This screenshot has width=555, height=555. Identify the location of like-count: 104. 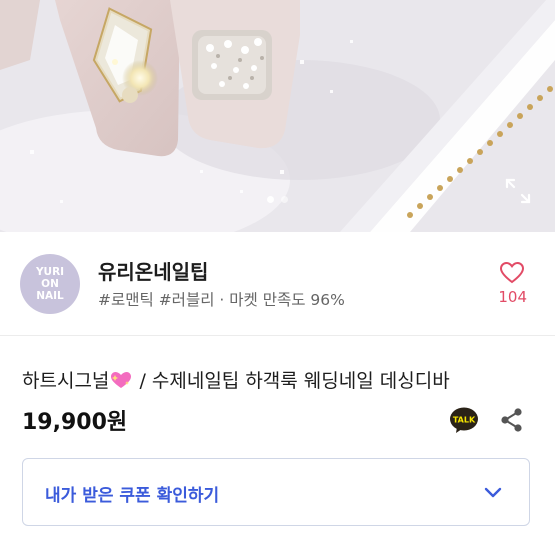
(512, 297).